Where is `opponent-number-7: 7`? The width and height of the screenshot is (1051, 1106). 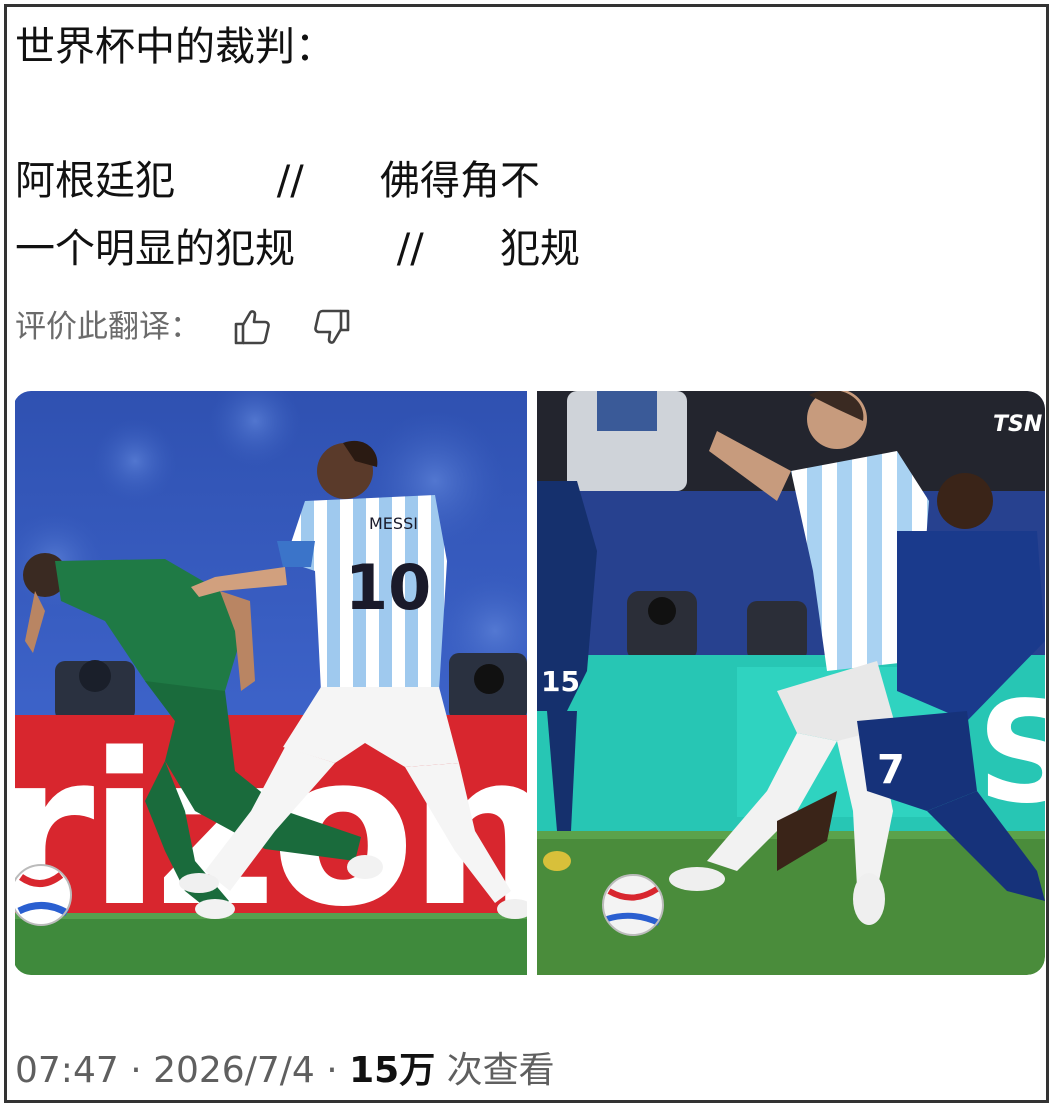
opponent-number-7: 7 is located at coordinates (891, 770).